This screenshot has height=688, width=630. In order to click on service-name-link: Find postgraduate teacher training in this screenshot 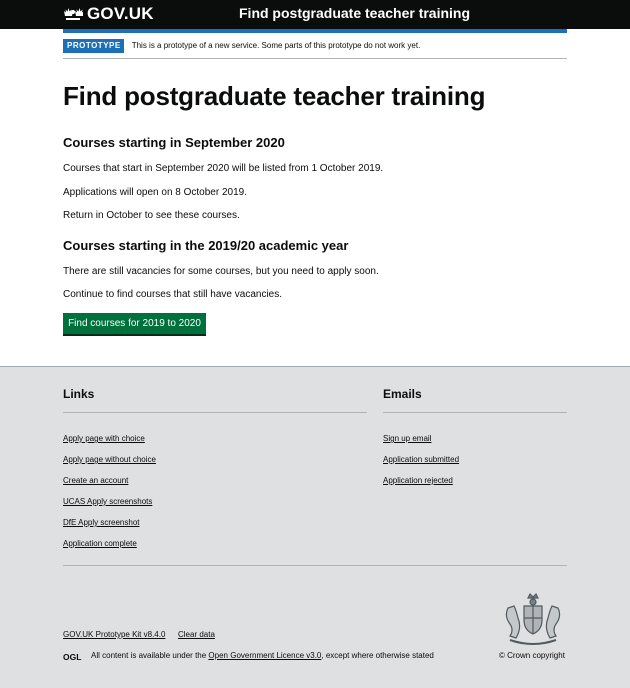, I will do `click(354, 13)`.